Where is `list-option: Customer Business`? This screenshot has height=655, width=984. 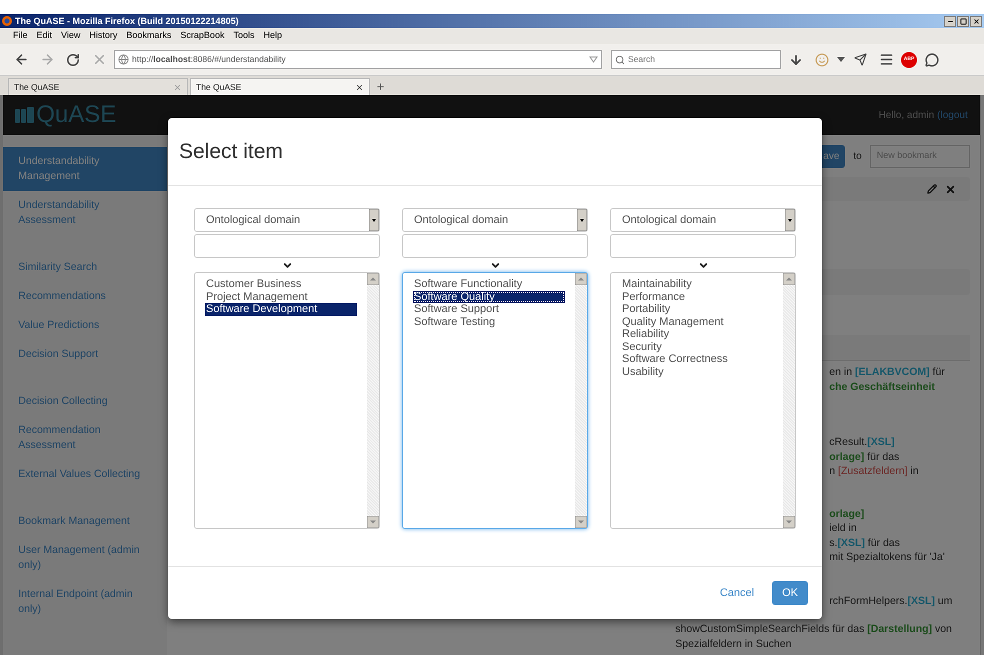
list-option: Customer Business is located at coordinates (281, 284).